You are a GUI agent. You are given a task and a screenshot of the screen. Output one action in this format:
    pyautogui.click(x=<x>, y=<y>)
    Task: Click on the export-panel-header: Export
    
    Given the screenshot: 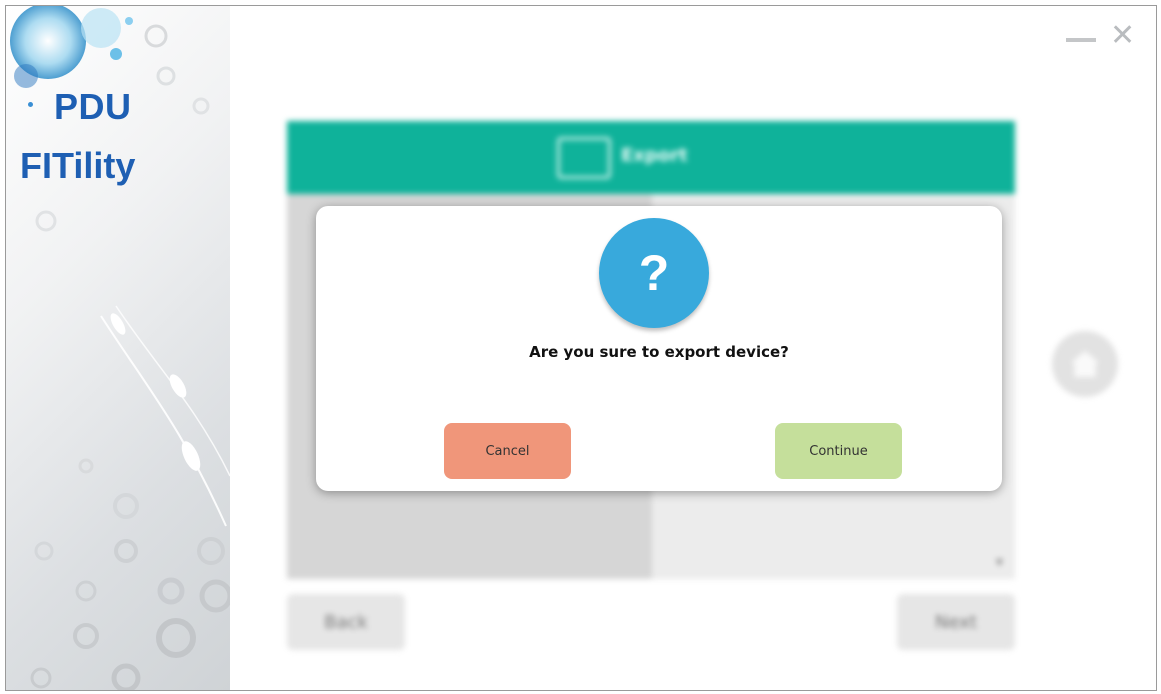 What is the action you would take?
    pyautogui.click(x=651, y=157)
    